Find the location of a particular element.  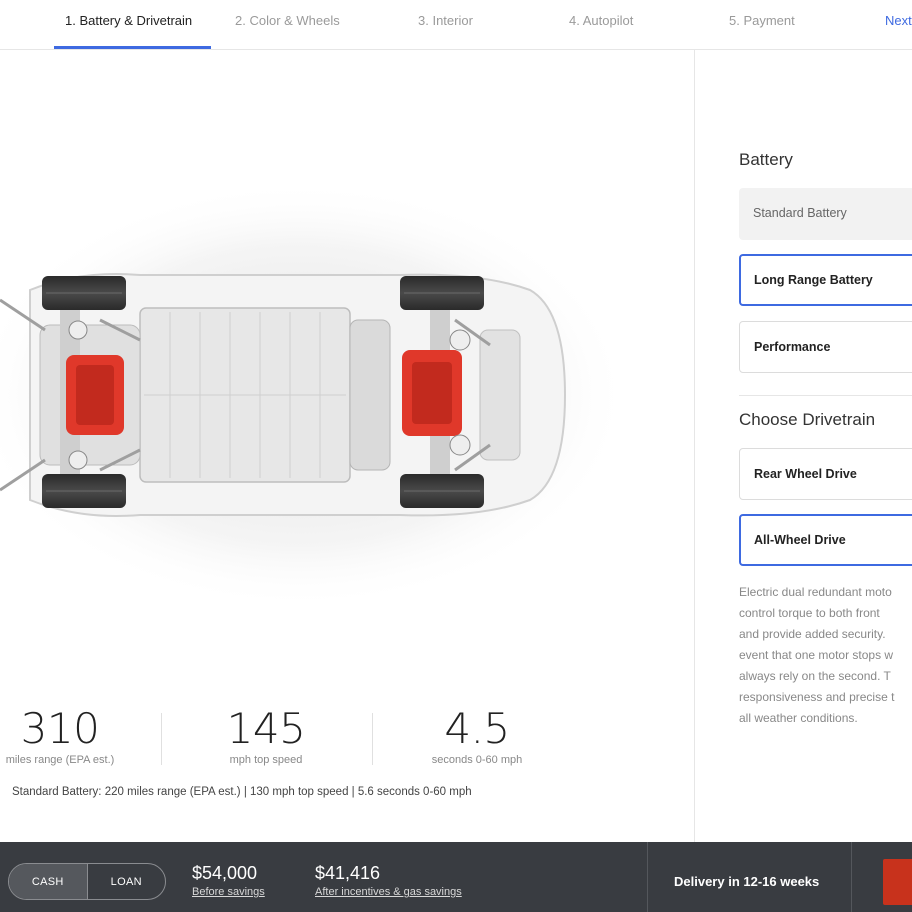

option-rear-wheel-drive: Rear Wheel Drive is located at coordinates (825, 474).